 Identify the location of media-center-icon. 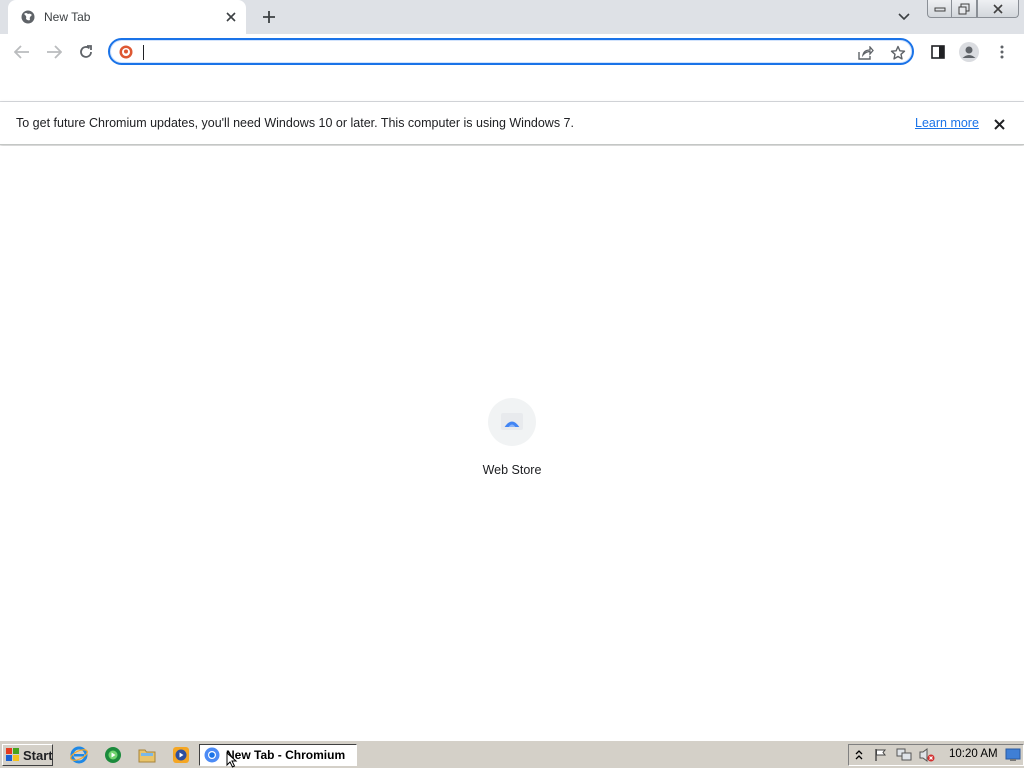
(113, 755).